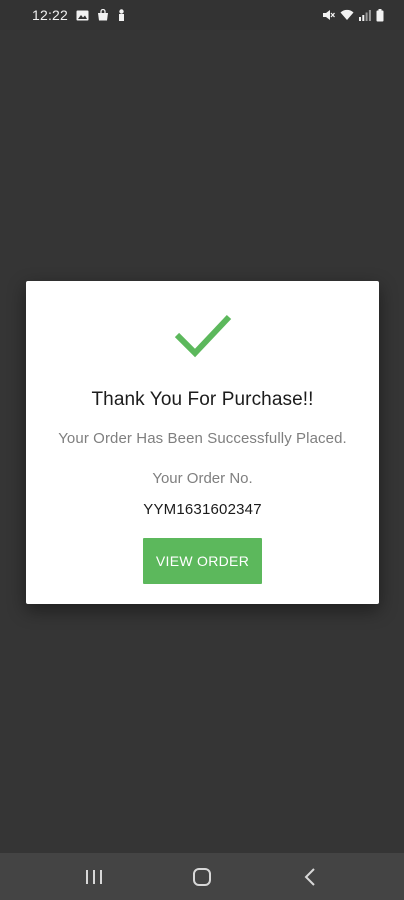 The height and width of the screenshot is (900, 404). Describe the element at coordinates (202, 509) in the screenshot. I see `order-number: YYM1631602347` at that location.